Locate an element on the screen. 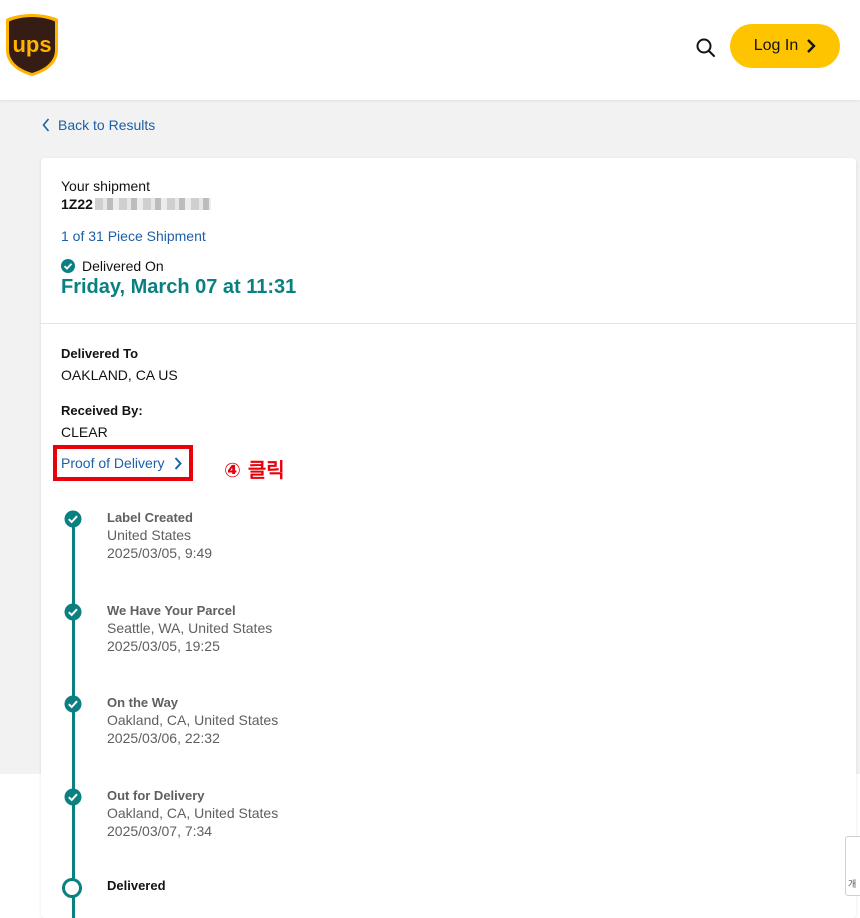 This screenshot has height=918, width=860. tracking-number: 1Z22 is located at coordinates (178, 204).